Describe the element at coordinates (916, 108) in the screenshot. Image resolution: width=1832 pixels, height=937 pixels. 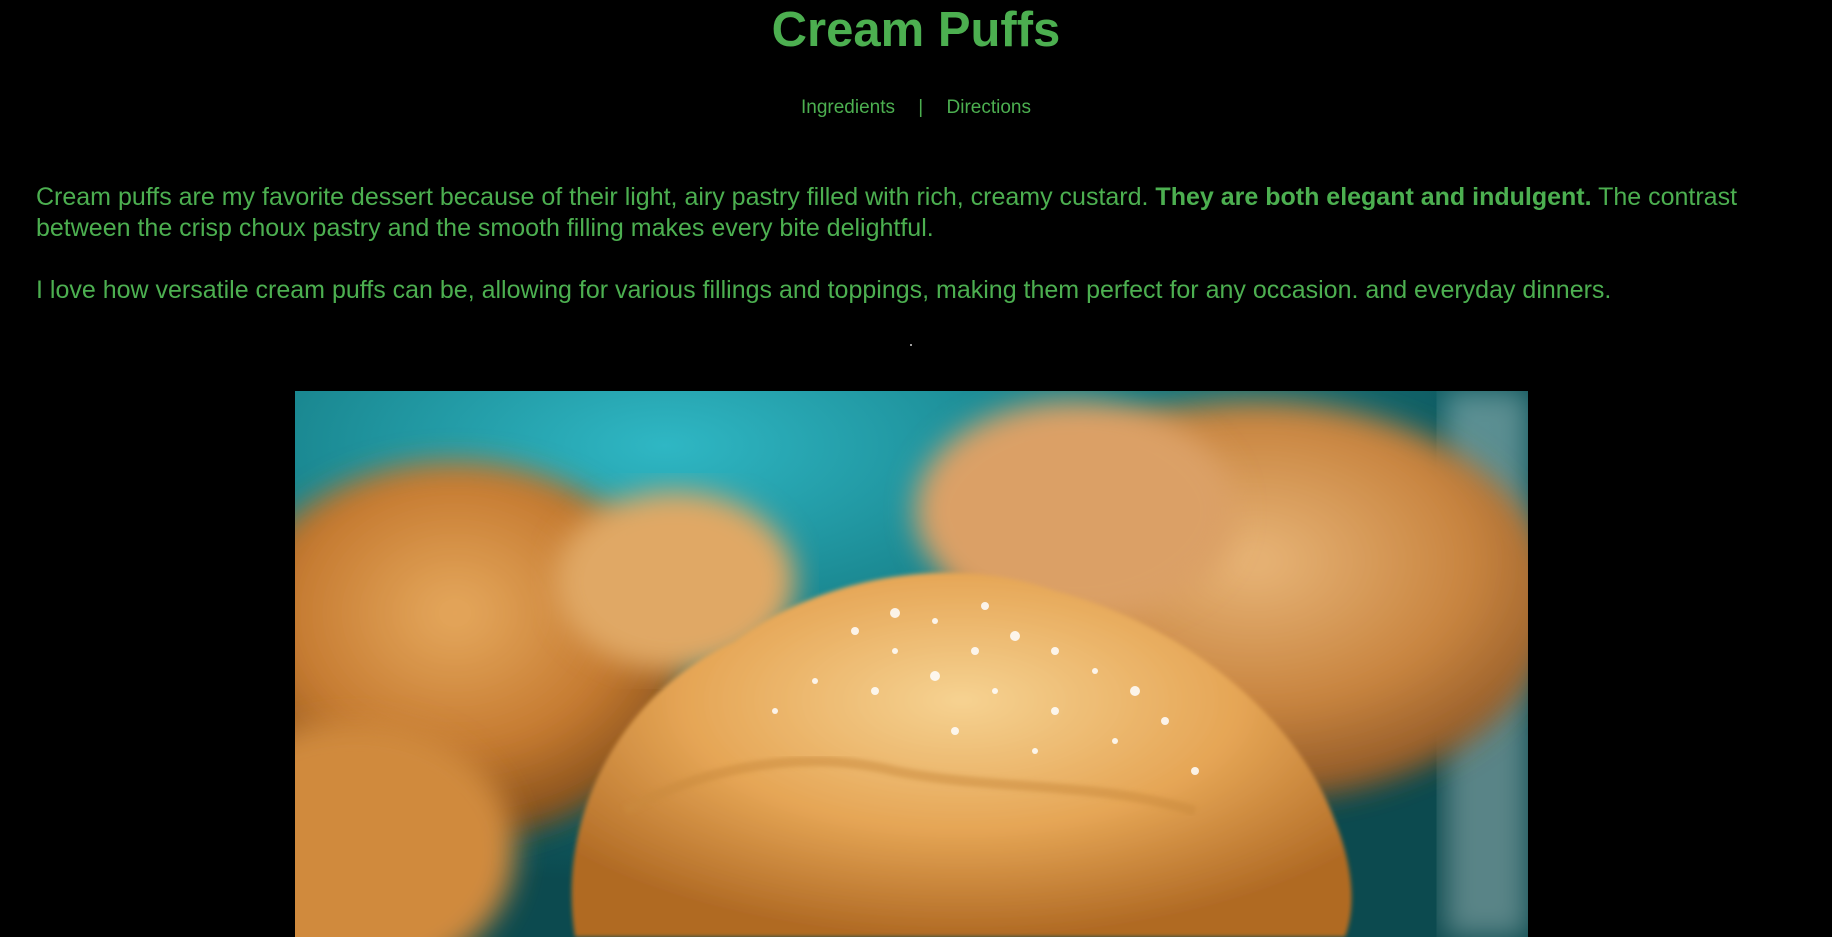
I see `recipe-nav: Ingredients | Directions` at that location.